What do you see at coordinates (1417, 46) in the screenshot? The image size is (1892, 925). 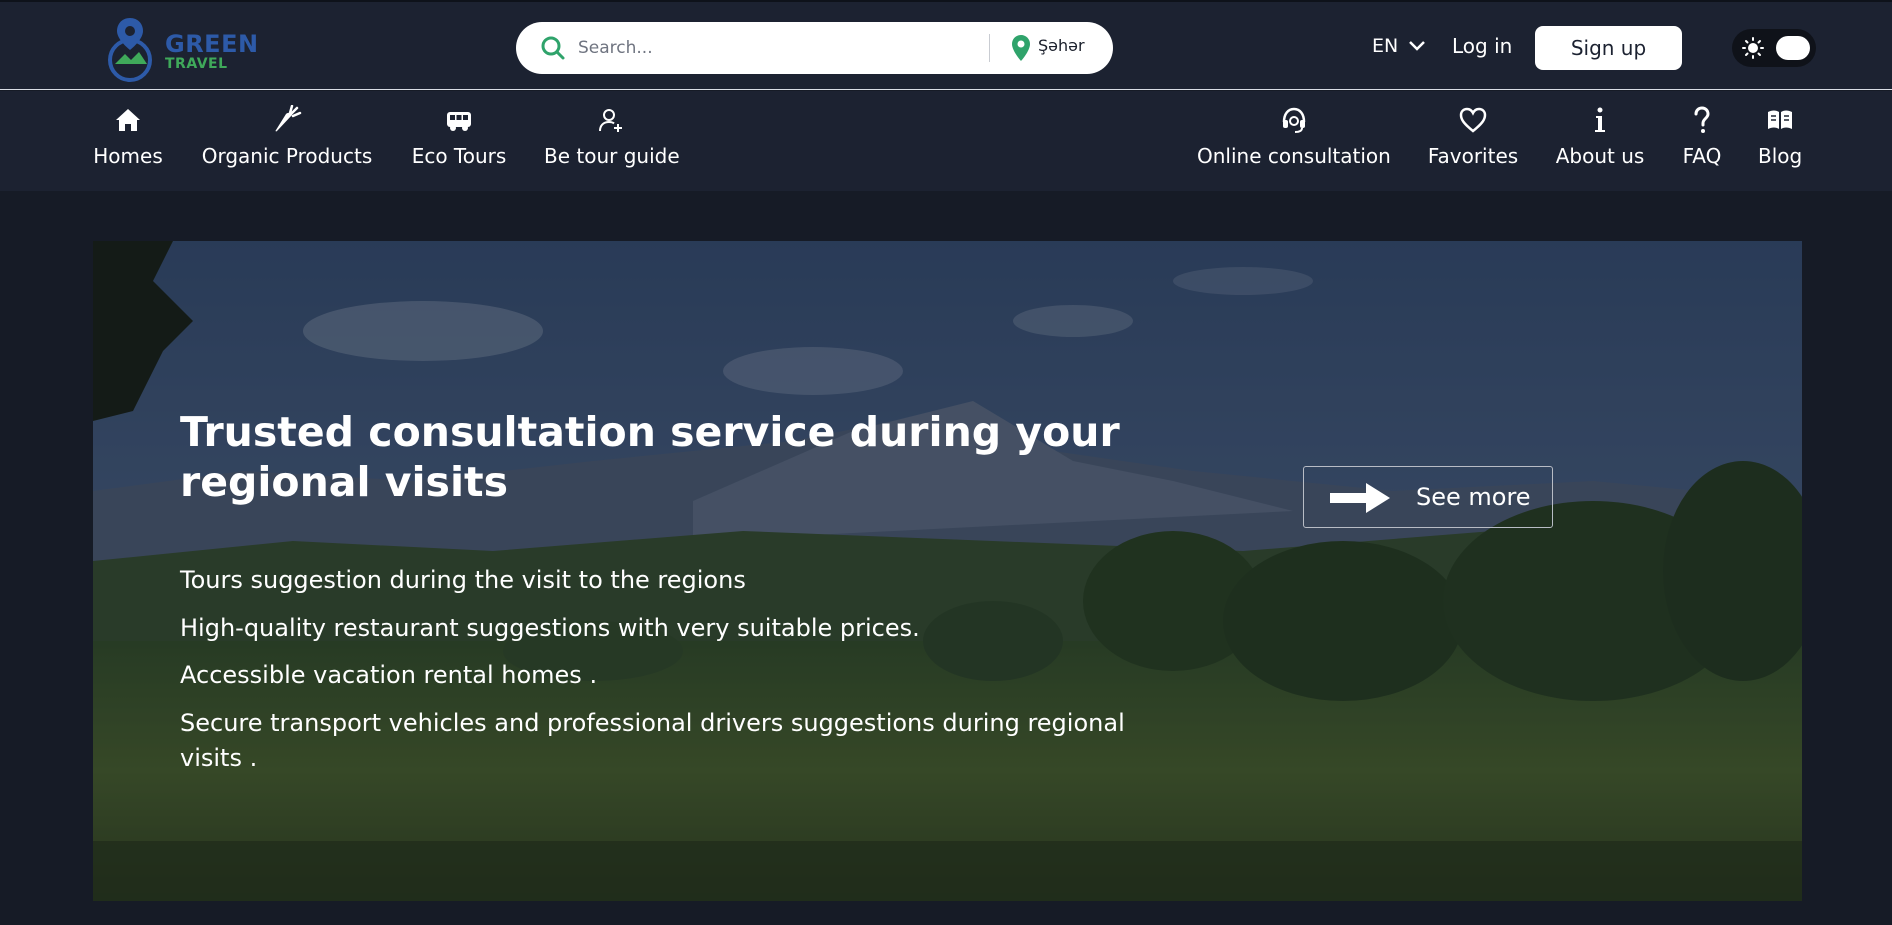 I see `chevron-down-icon` at bounding box center [1417, 46].